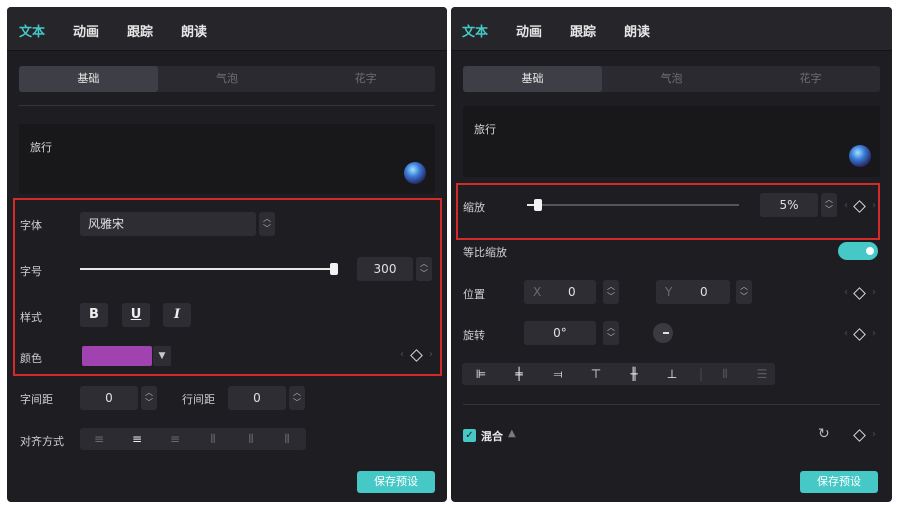 This screenshot has height=509, width=899. Describe the element at coordinates (519, 374) in the screenshot. I see `align-horizontal-center-icon: ╪` at that location.